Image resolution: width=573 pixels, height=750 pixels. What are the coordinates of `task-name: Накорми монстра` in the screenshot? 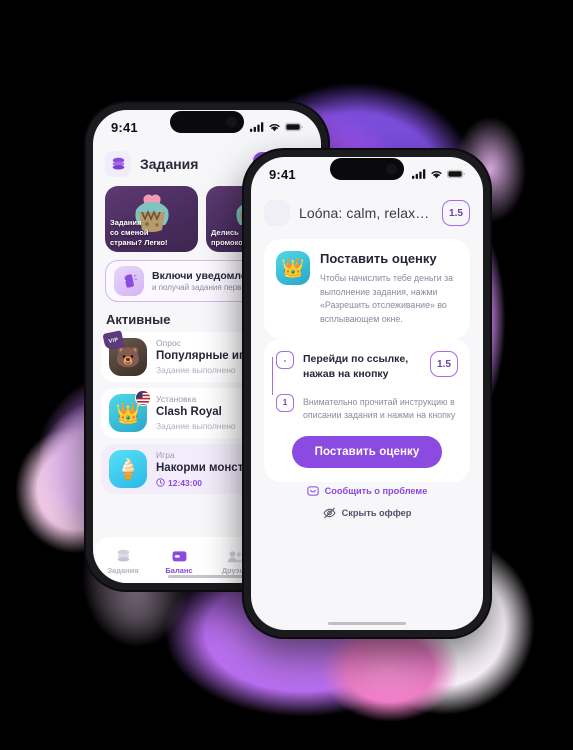 It's located at (206, 468).